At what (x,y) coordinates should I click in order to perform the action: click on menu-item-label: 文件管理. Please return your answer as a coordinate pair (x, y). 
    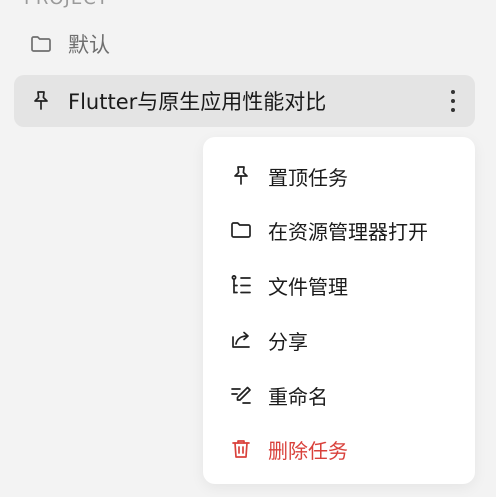
    Looking at the image, I should click on (308, 286).